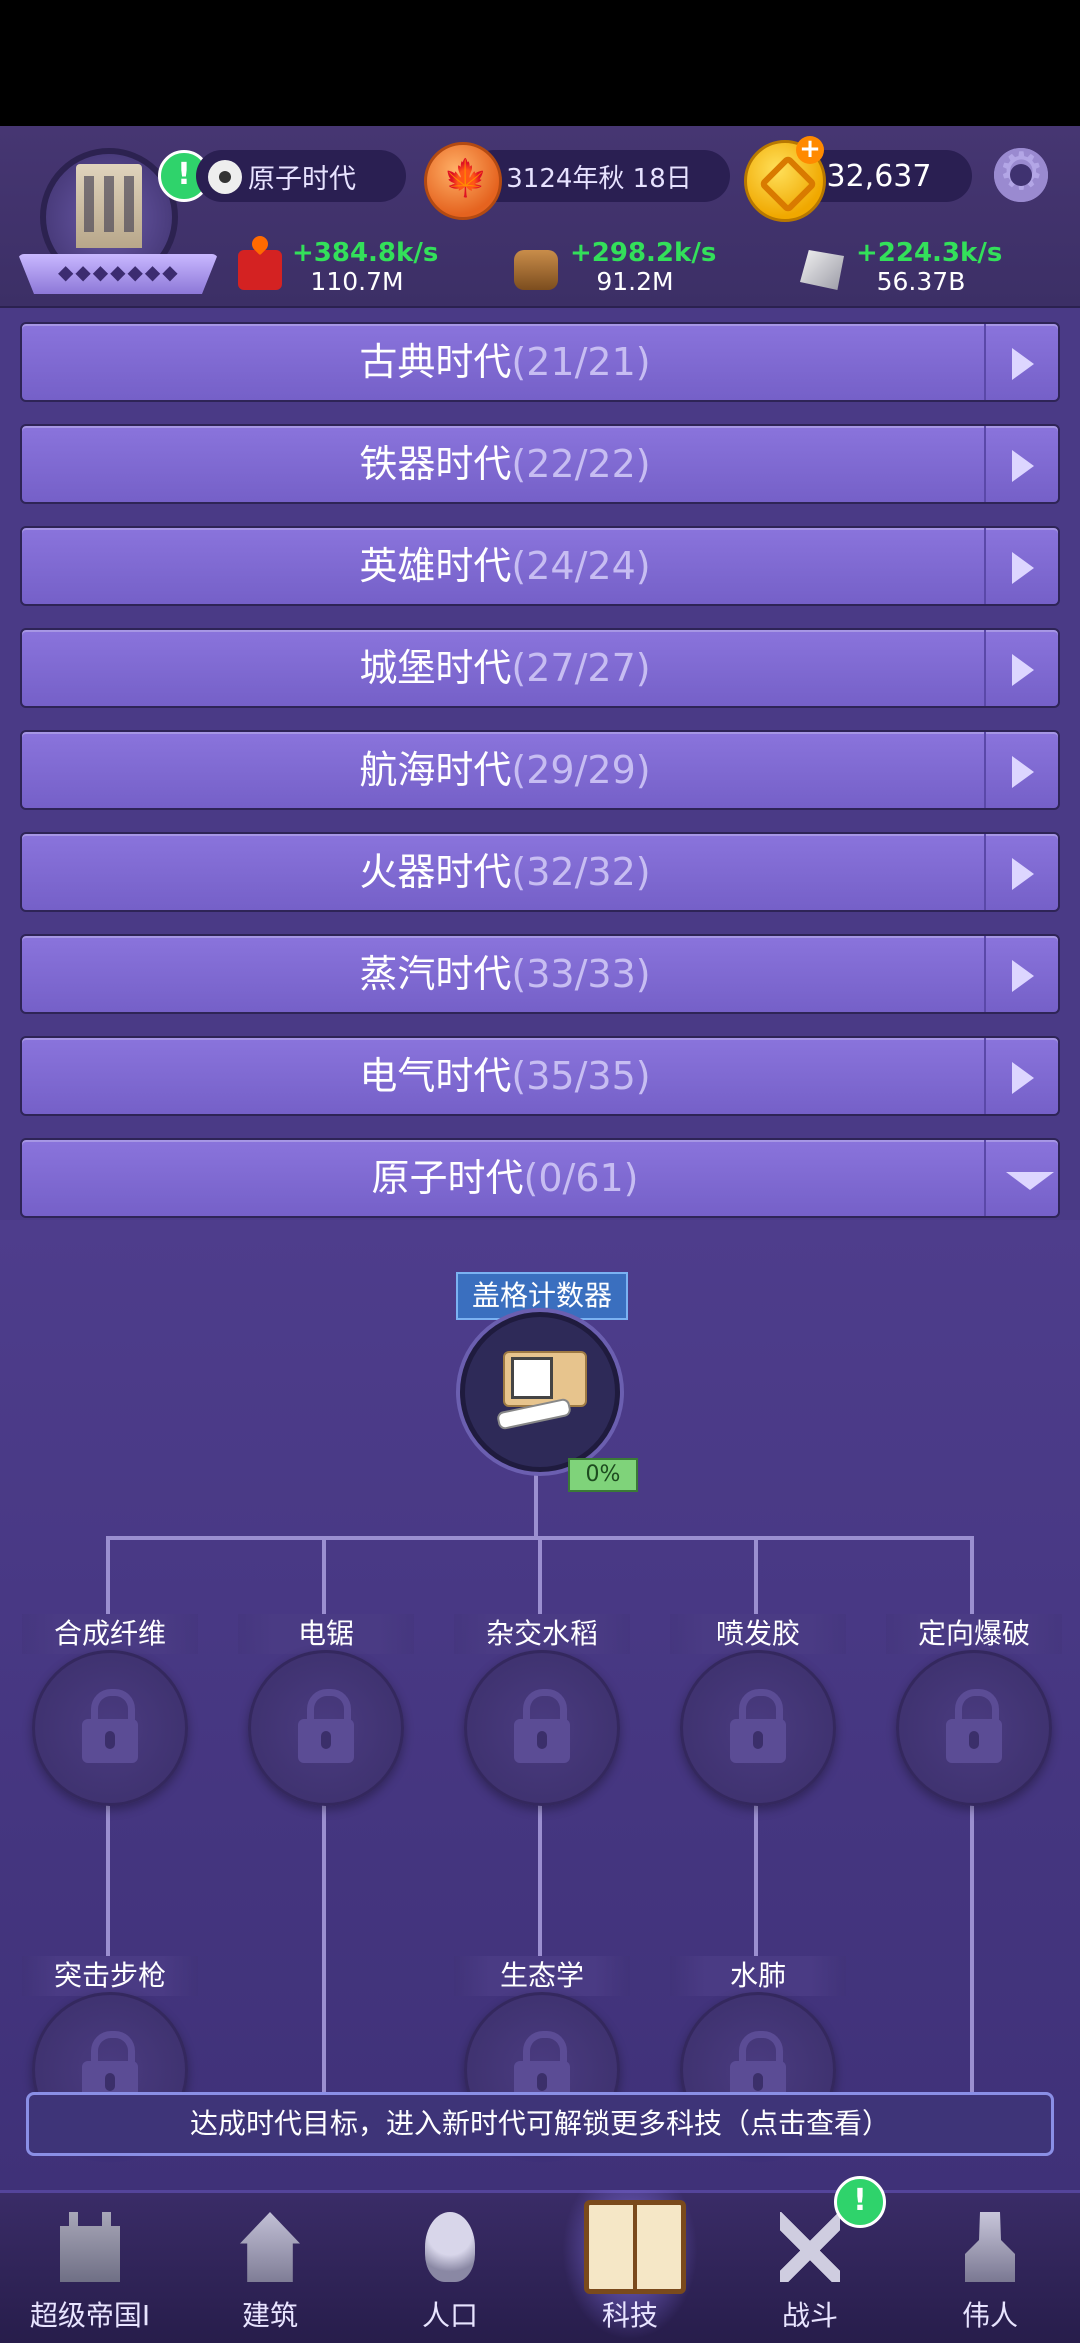 This screenshot has height=2343, width=1080. What do you see at coordinates (581, 872) in the screenshot?
I see `era-row-count: (32/32)` at bounding box center [581, 872].